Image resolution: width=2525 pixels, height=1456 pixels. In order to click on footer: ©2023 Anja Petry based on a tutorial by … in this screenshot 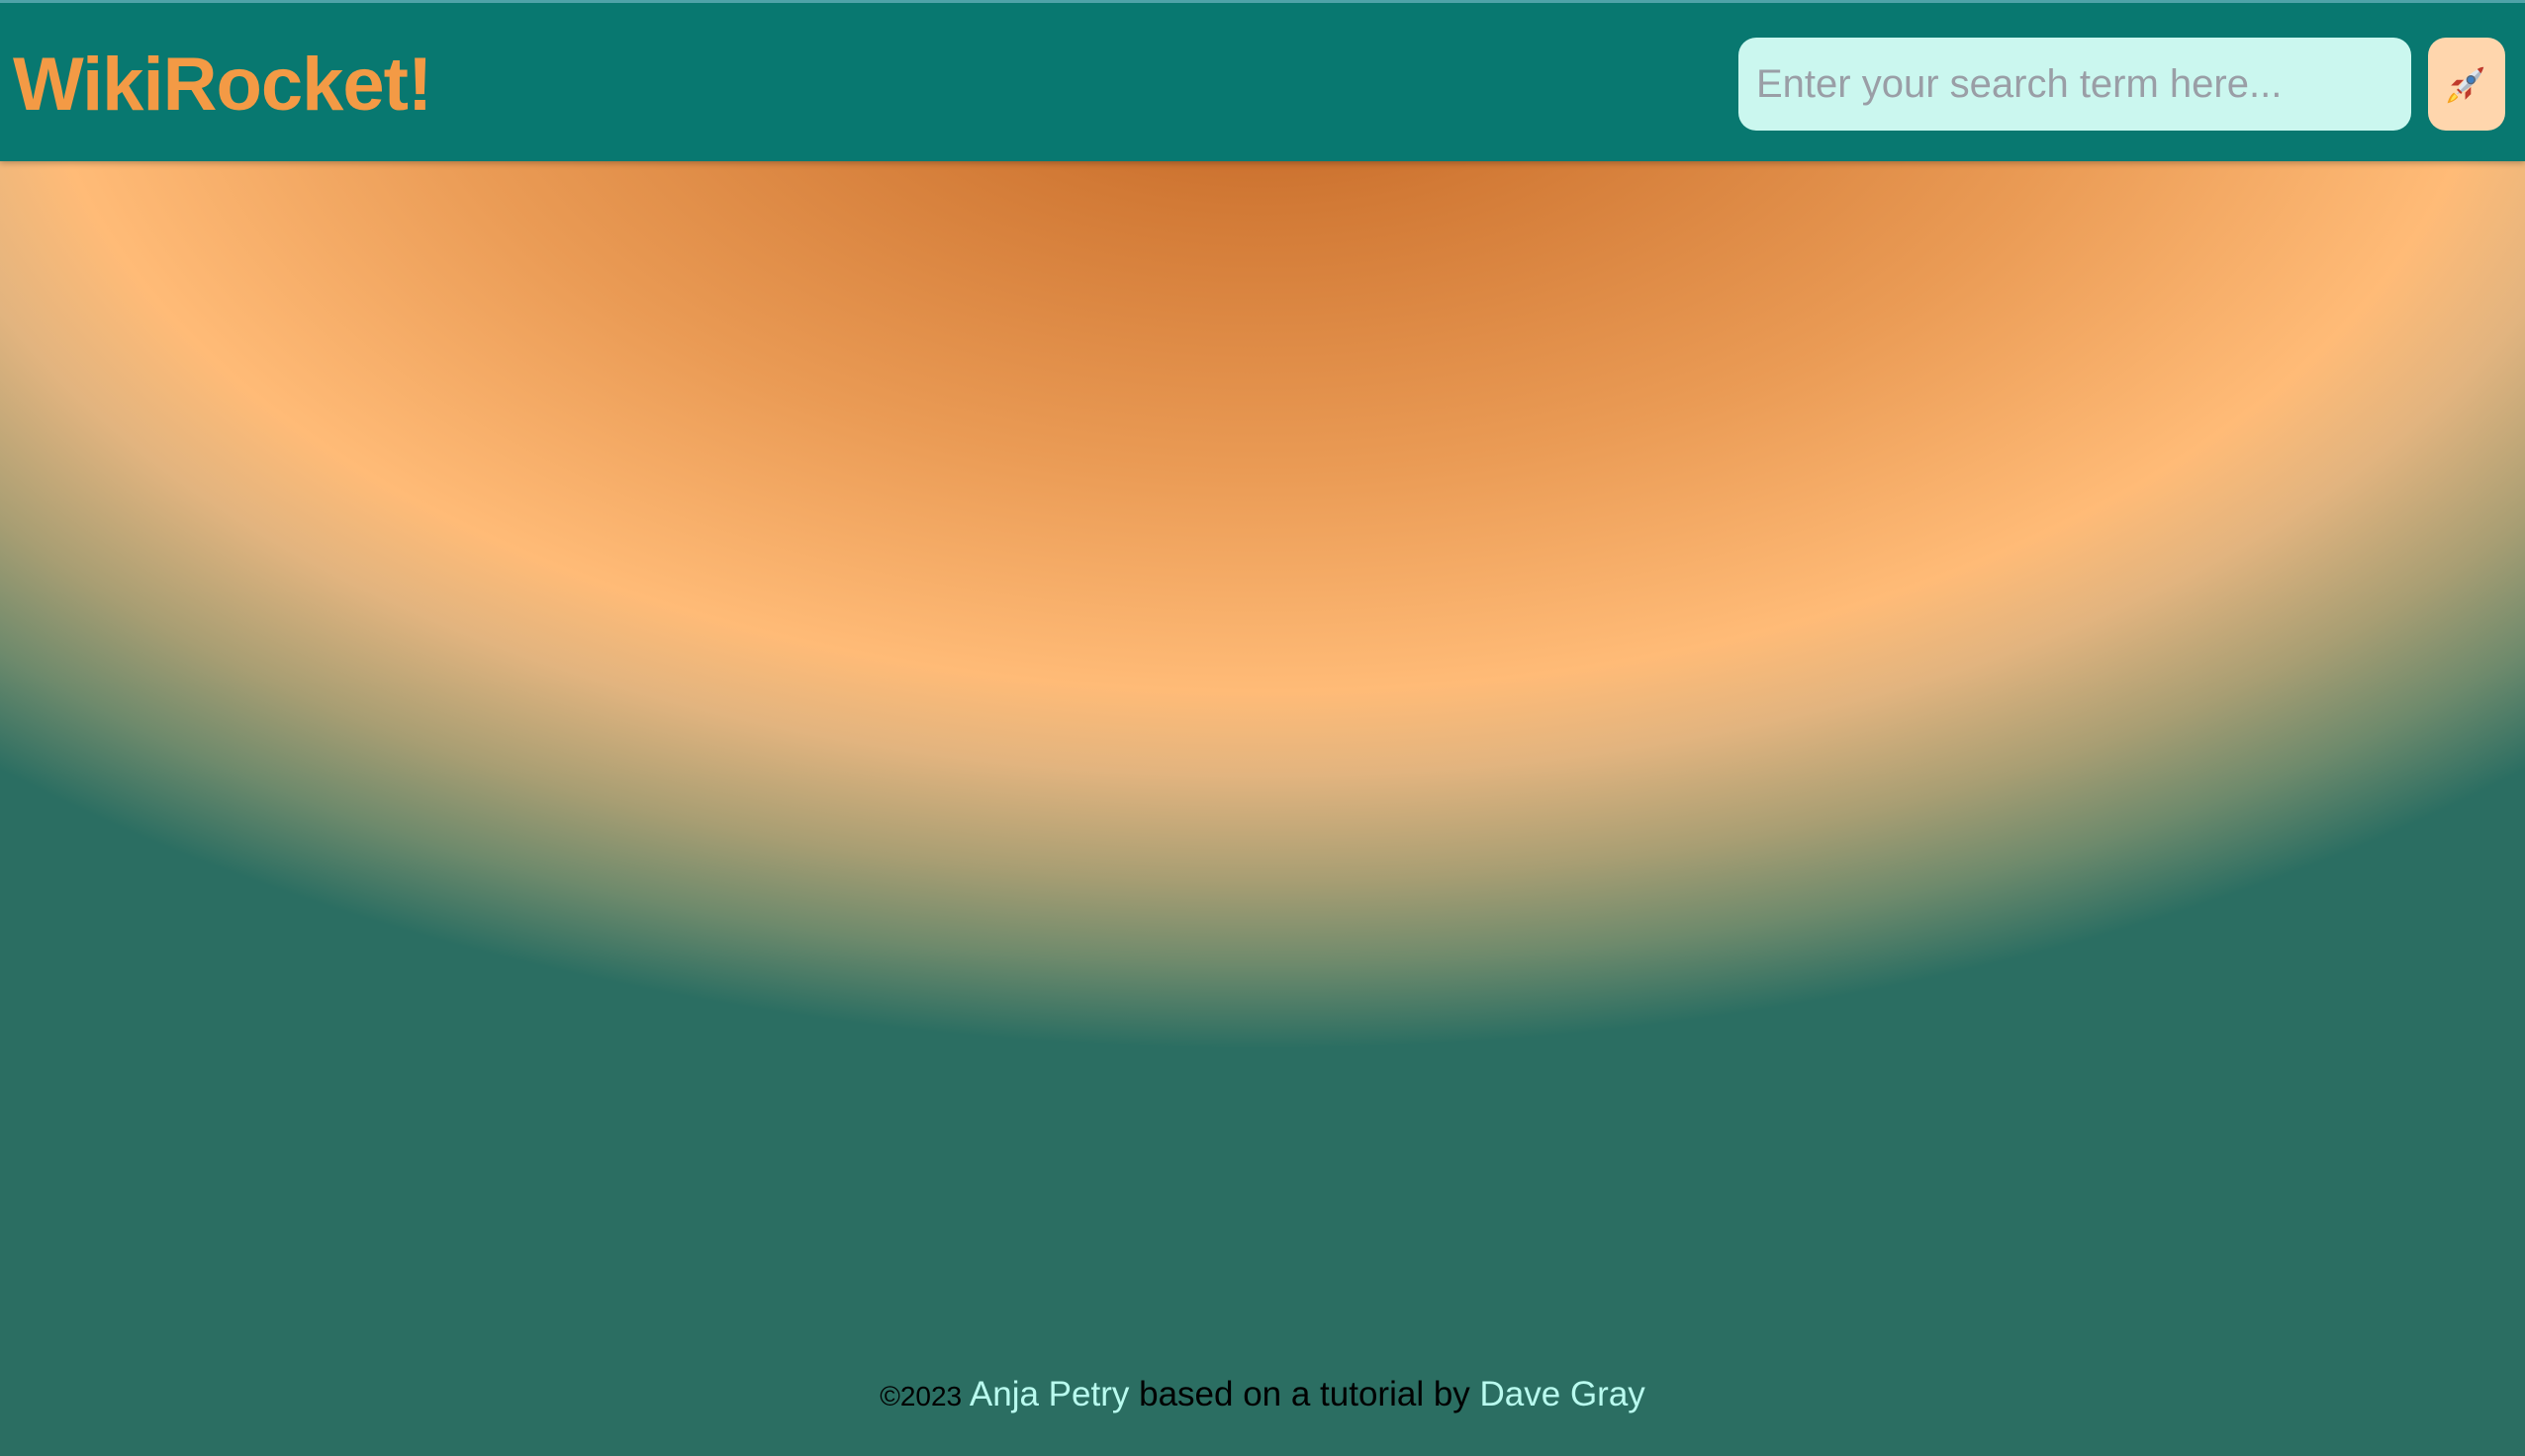, I will do `click(1262, 1395)`.